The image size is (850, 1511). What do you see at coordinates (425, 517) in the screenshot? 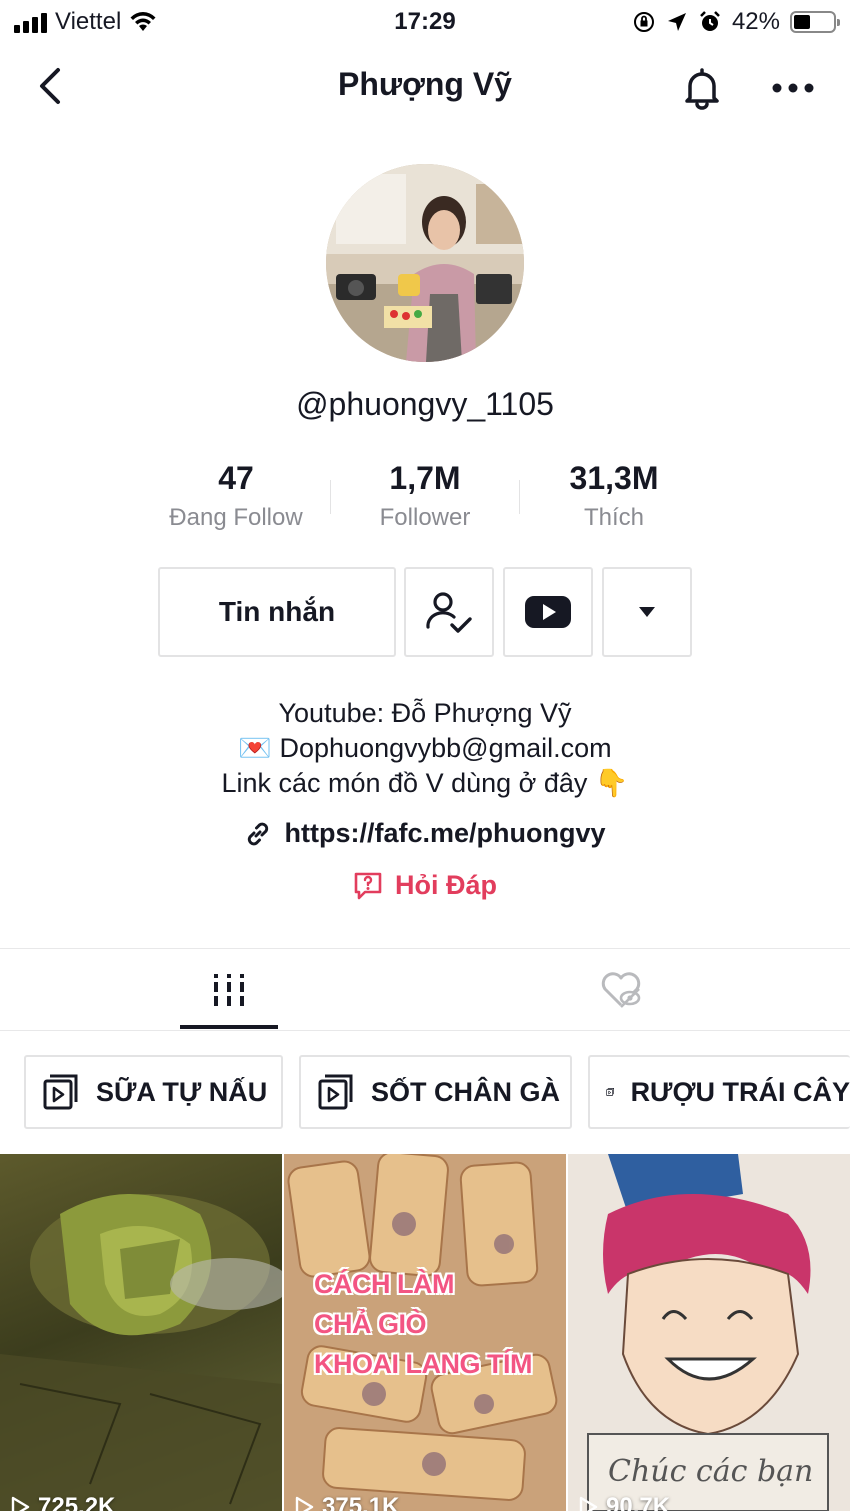
I see `followers-label: Follower` at bounding box center [425, 517].